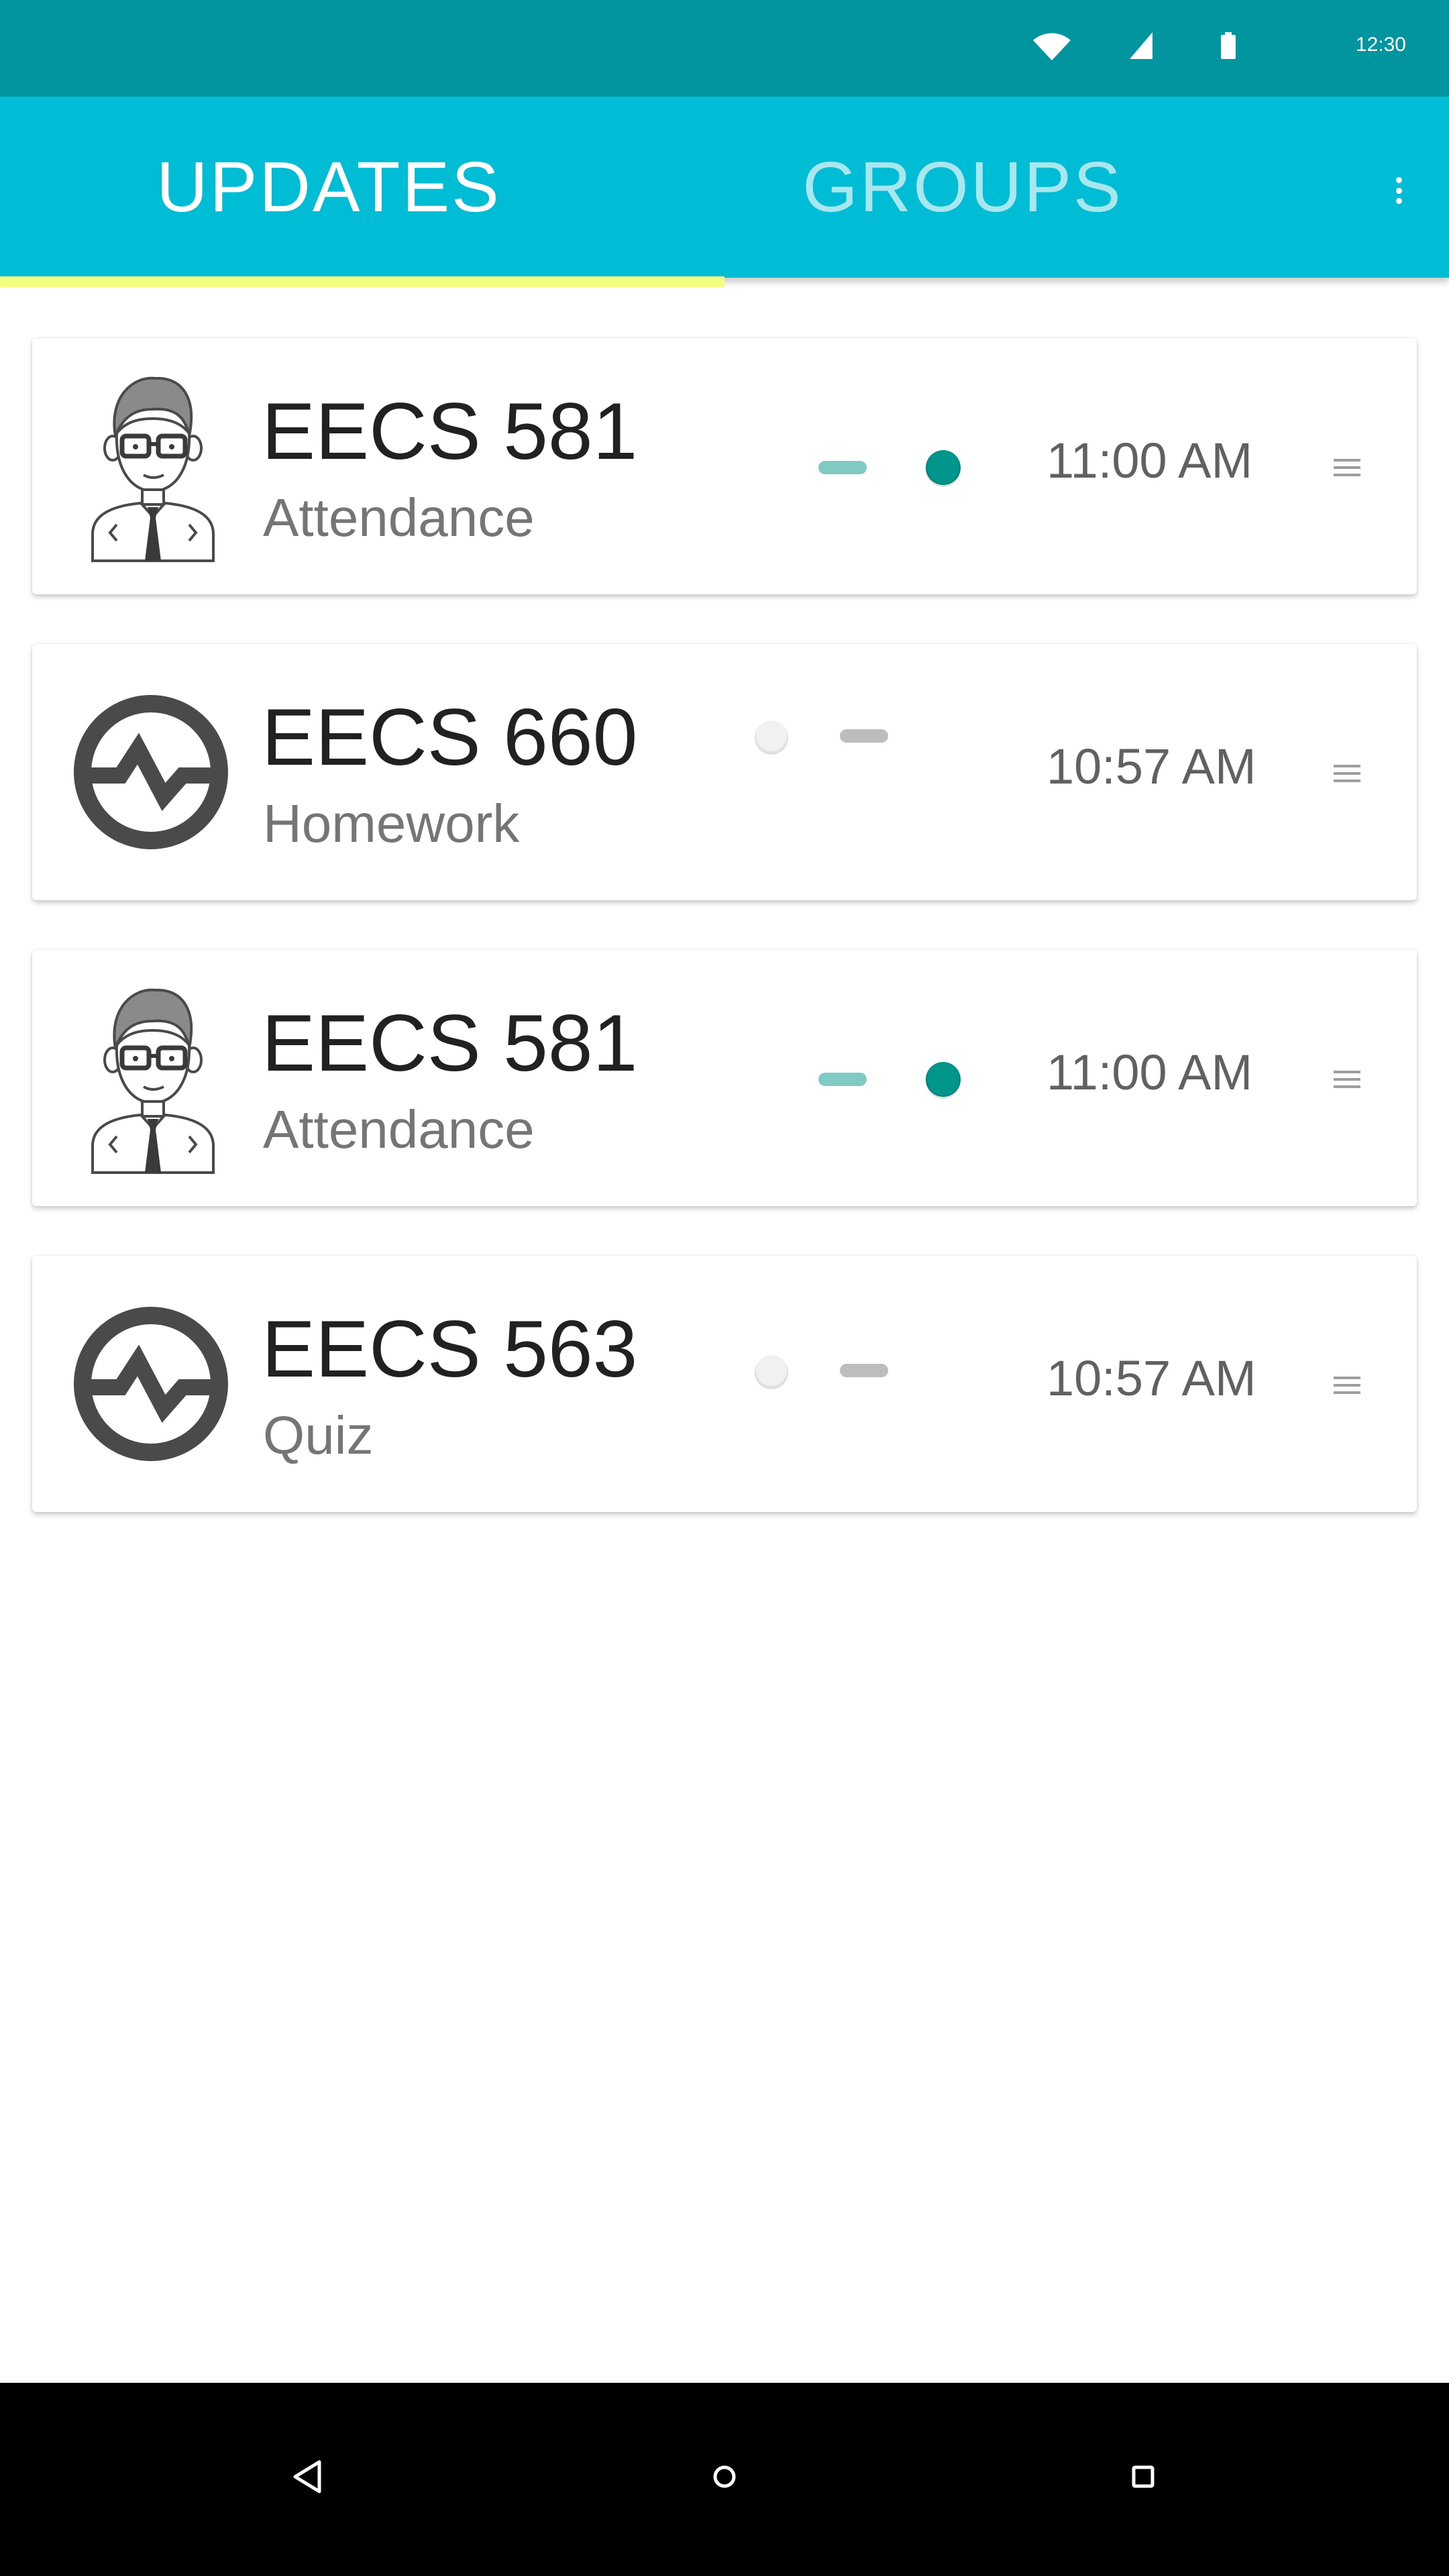 This screenshot has width=1449, height=2576. I want to click on home-icon, so click(724, 2477).